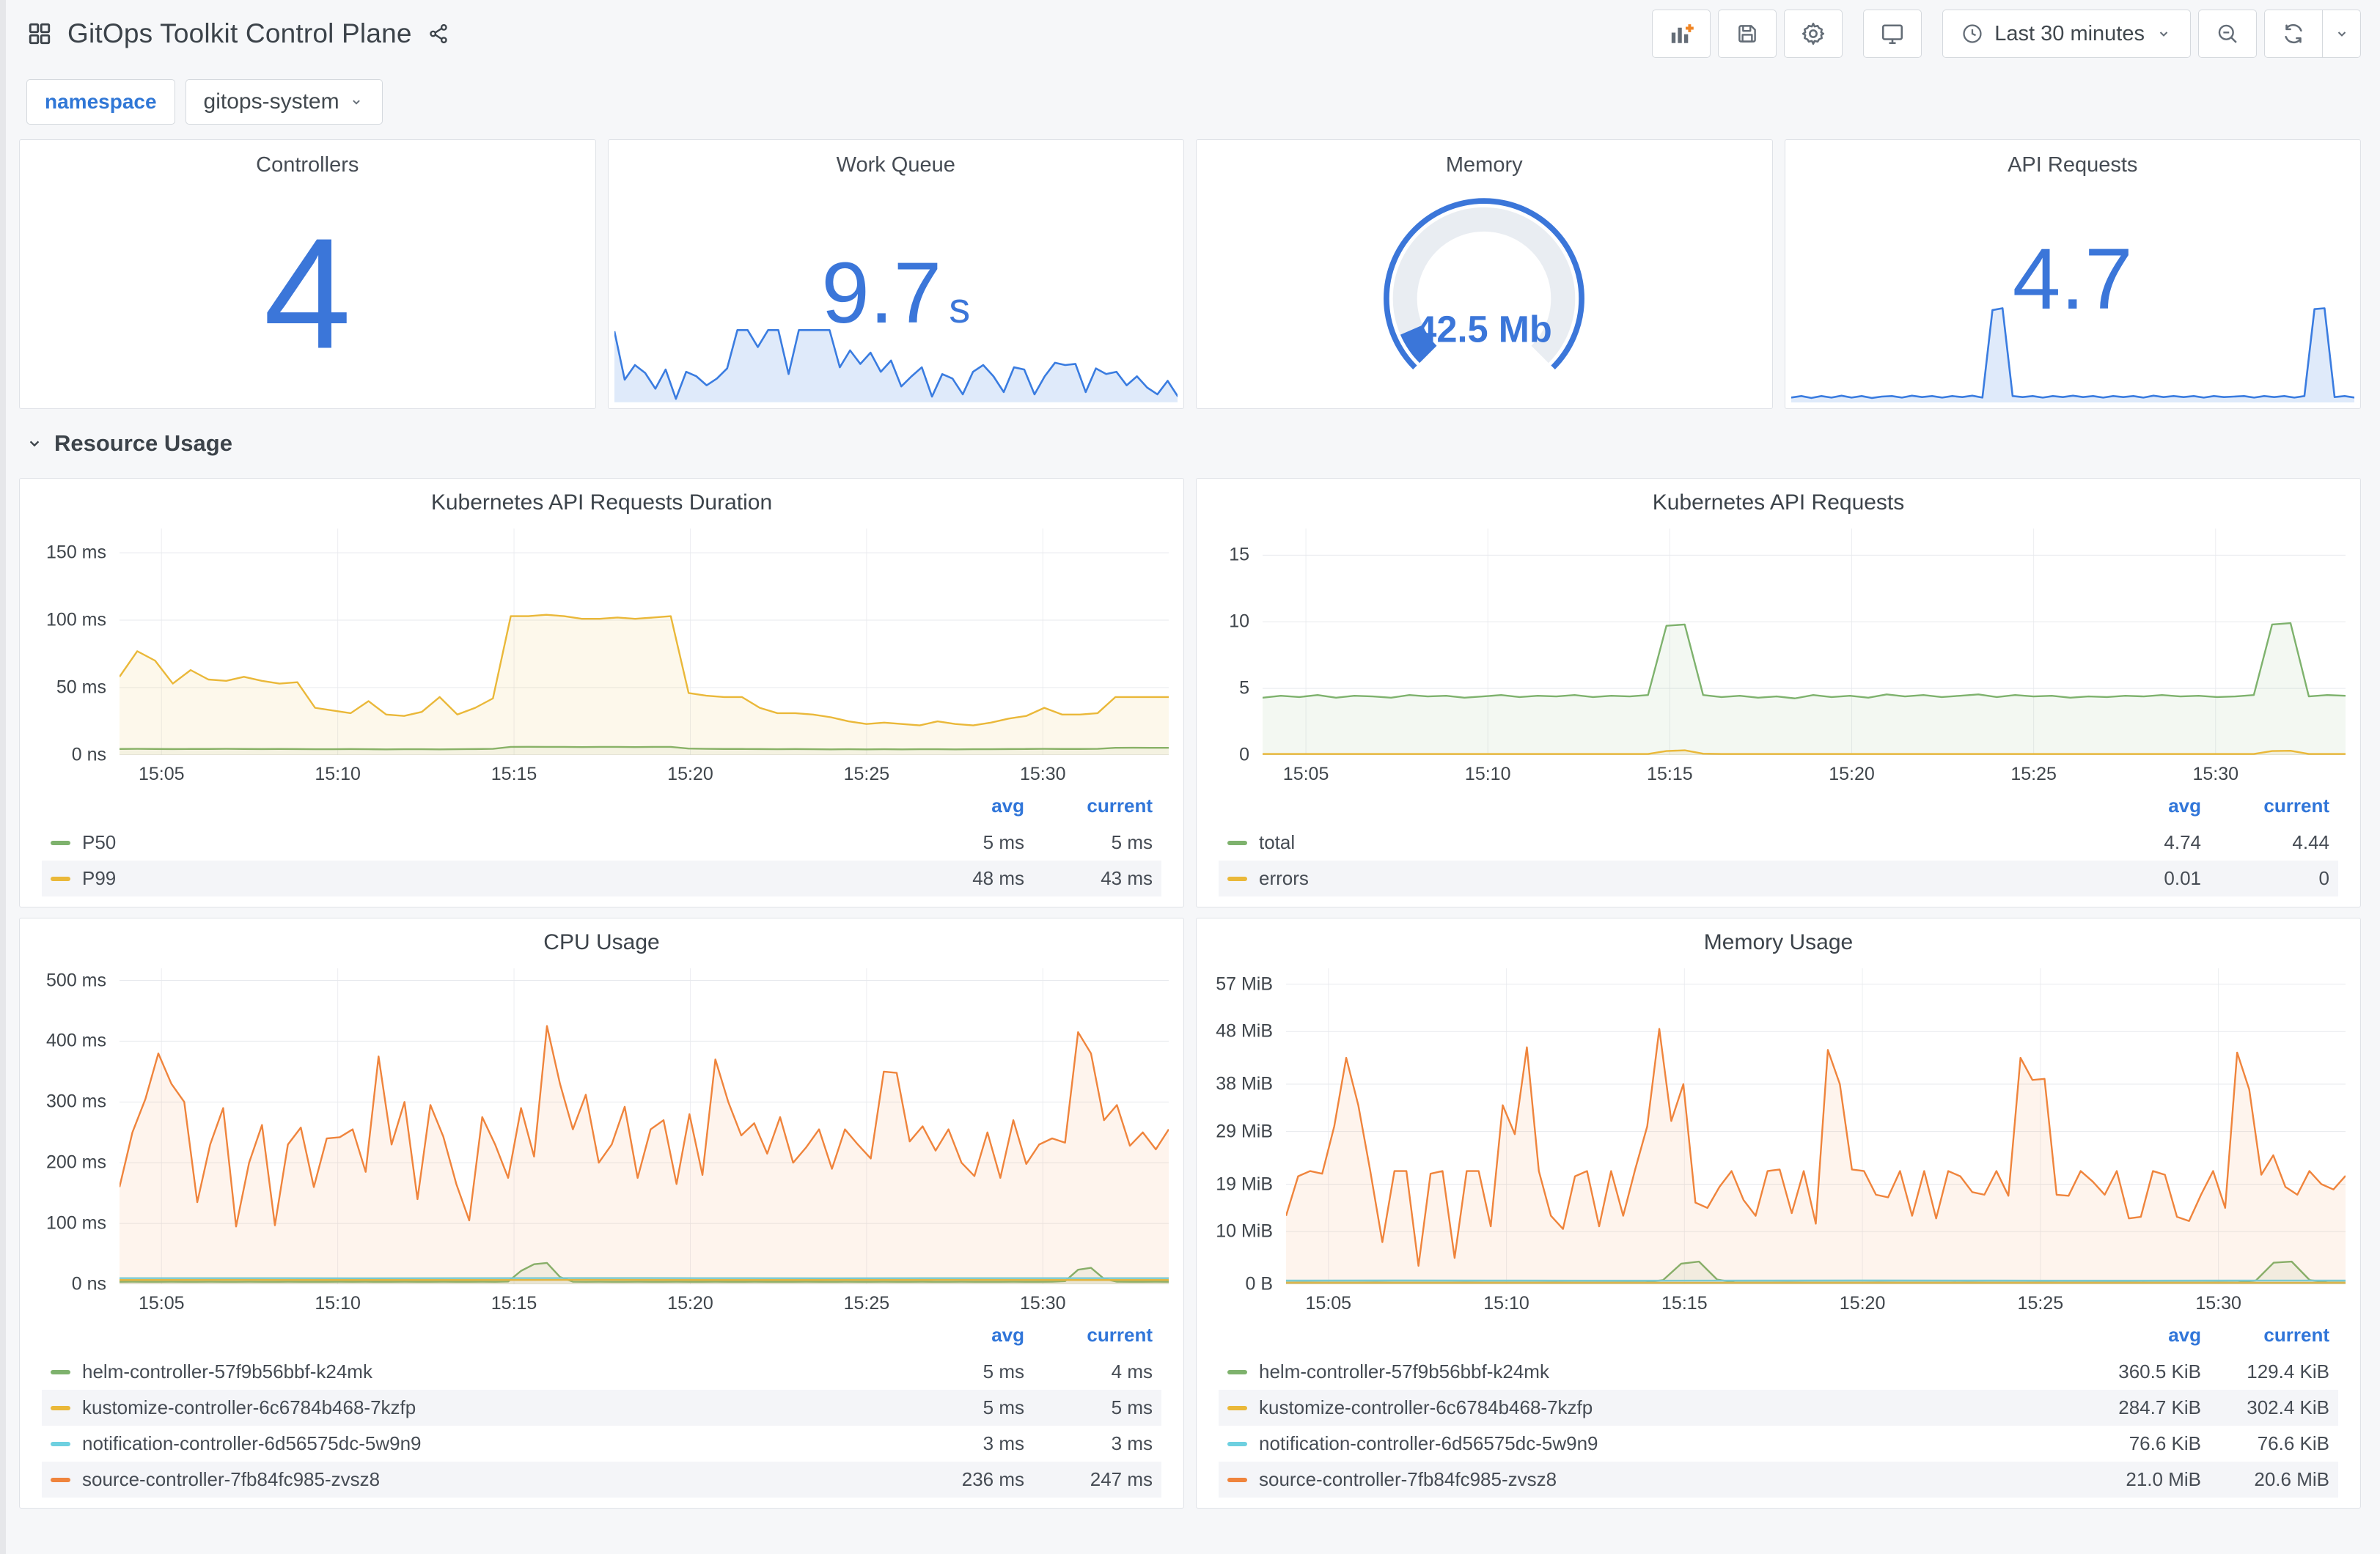  What do you see at coordinates (2291, 1479) in the screenshot?
I see `legend-current-value: 20.6 MiB` at bounding box center [2291, 1479].